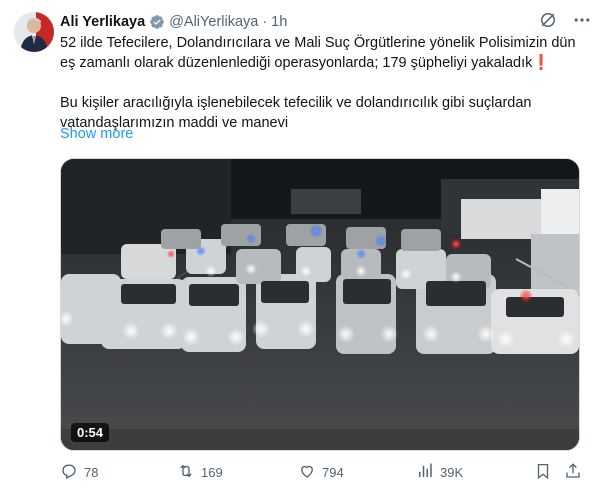  I want to click on views-button: 39K, so click(439, 472).